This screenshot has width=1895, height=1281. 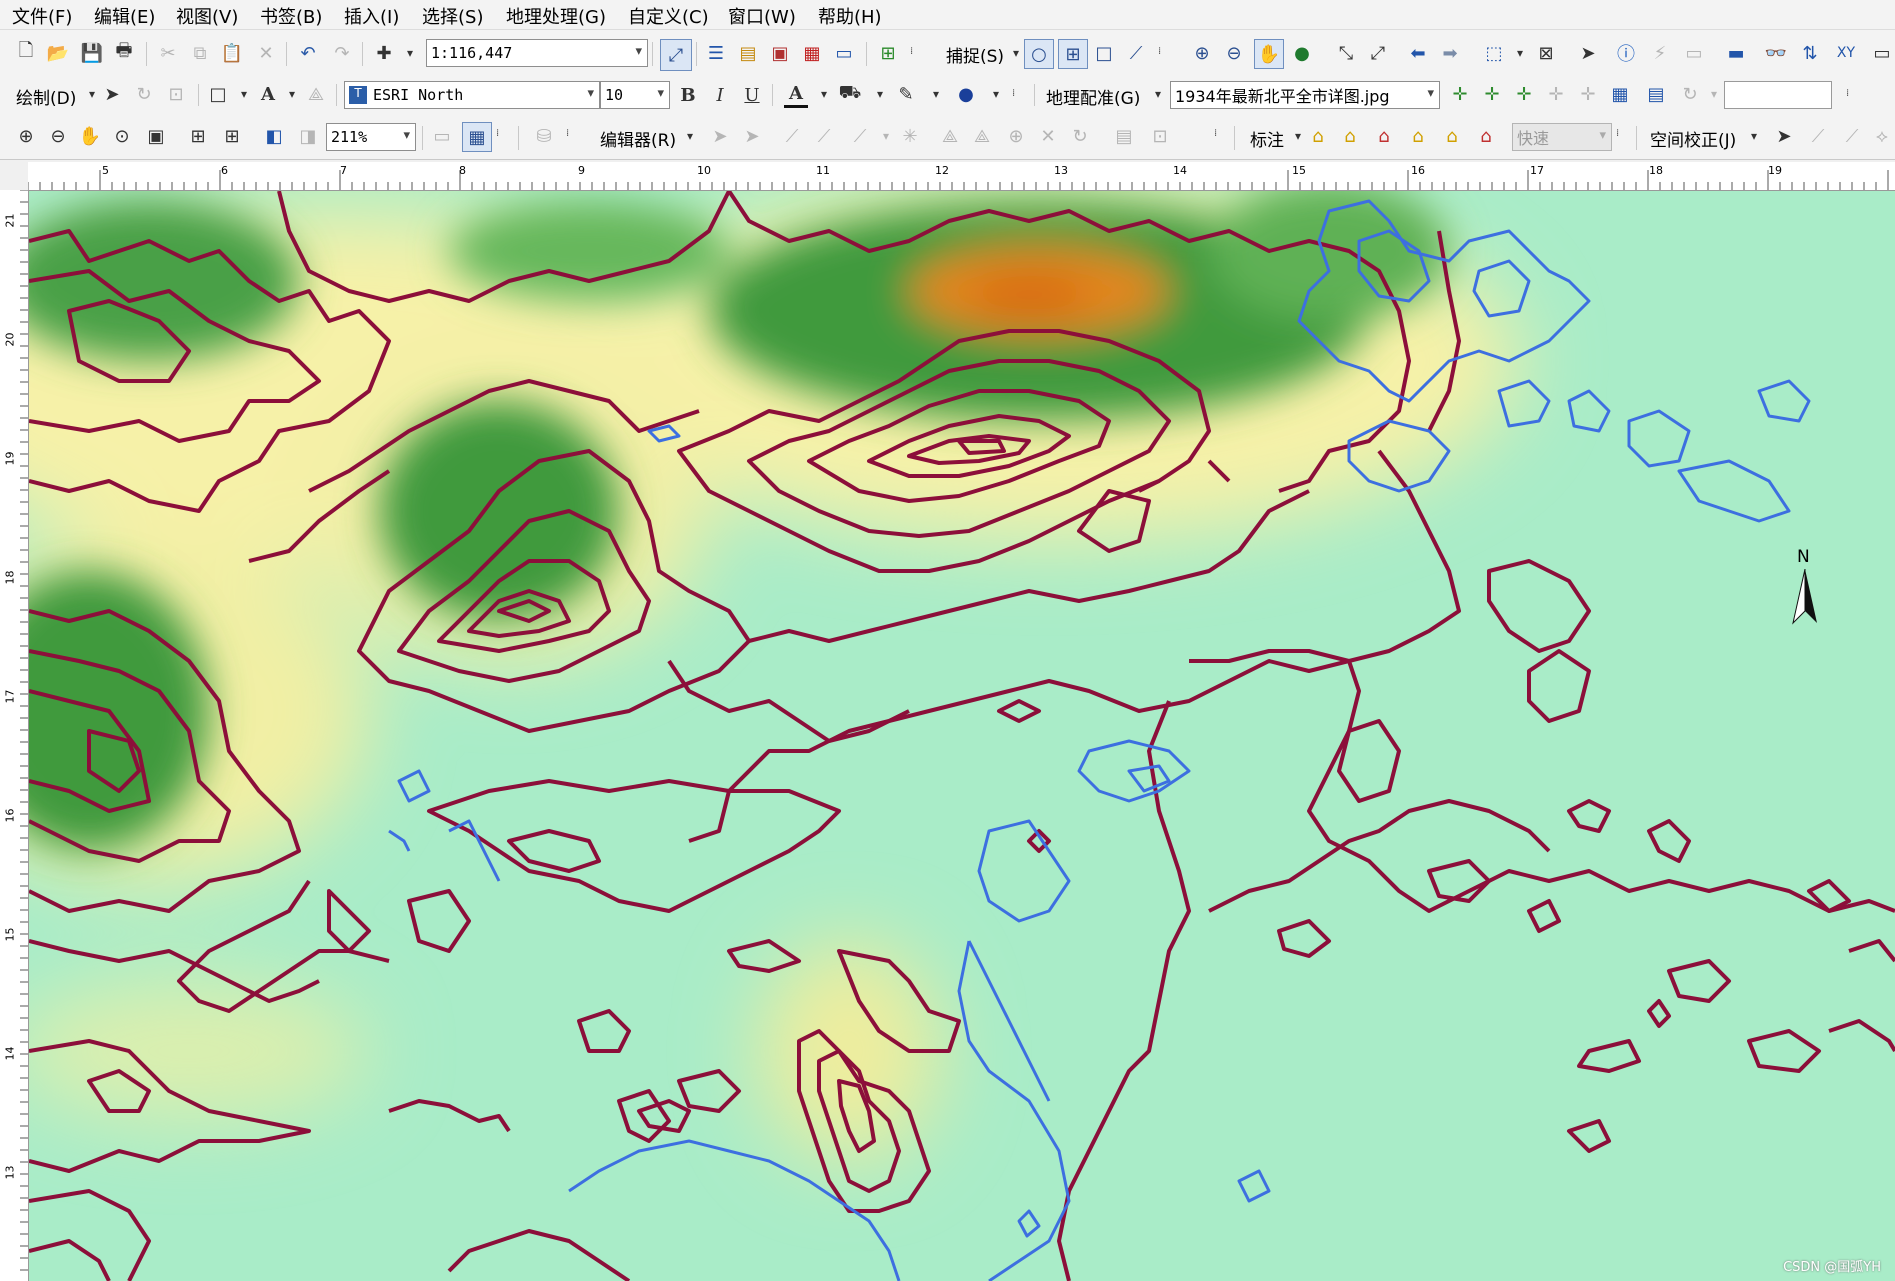 I want to click on new-displacement-link-icon: ⟋, so click(x=1818, y=136).